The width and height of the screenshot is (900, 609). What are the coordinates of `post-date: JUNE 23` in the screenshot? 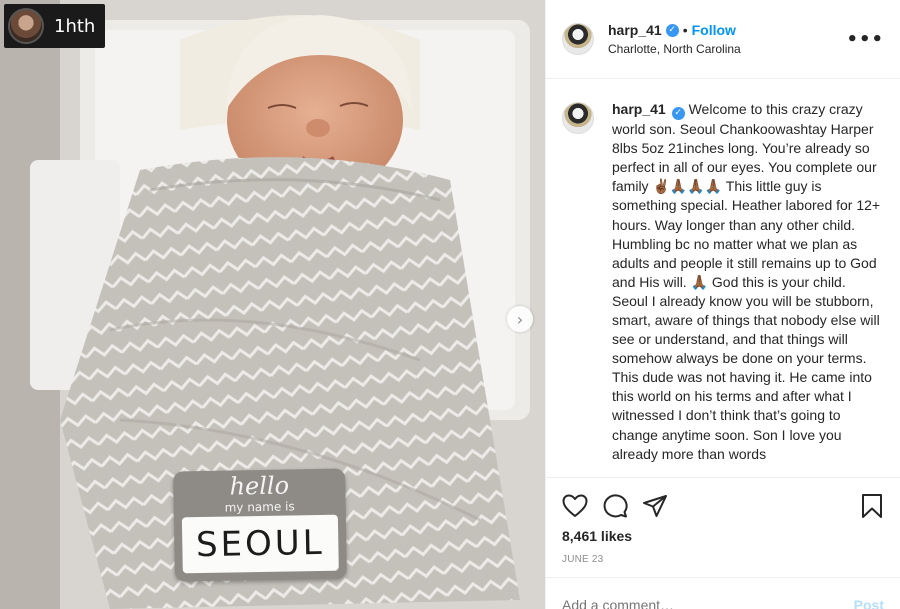 It's located at (723, 559).